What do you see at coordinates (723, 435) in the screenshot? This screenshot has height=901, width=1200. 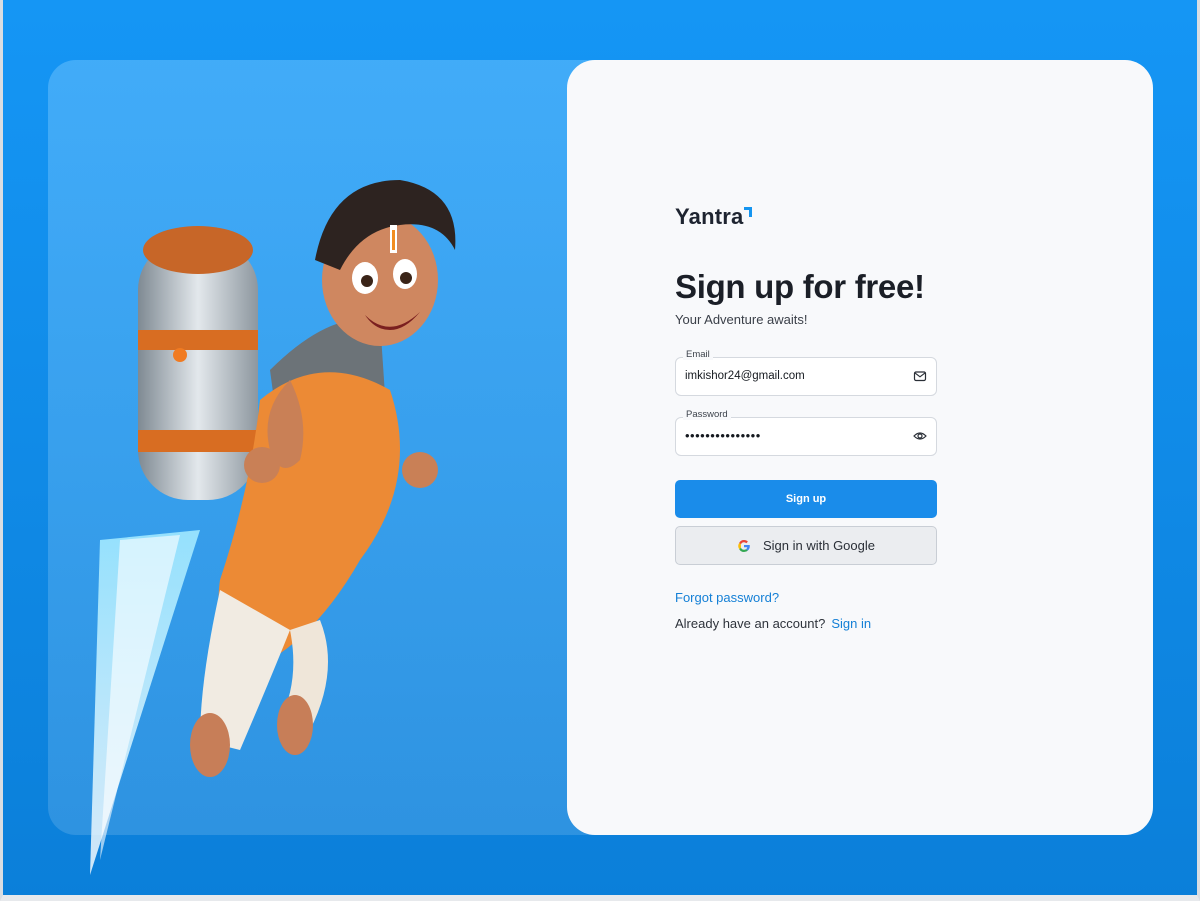 I see `password-input: •••••••••••••••` at bounding box center [723, 435].